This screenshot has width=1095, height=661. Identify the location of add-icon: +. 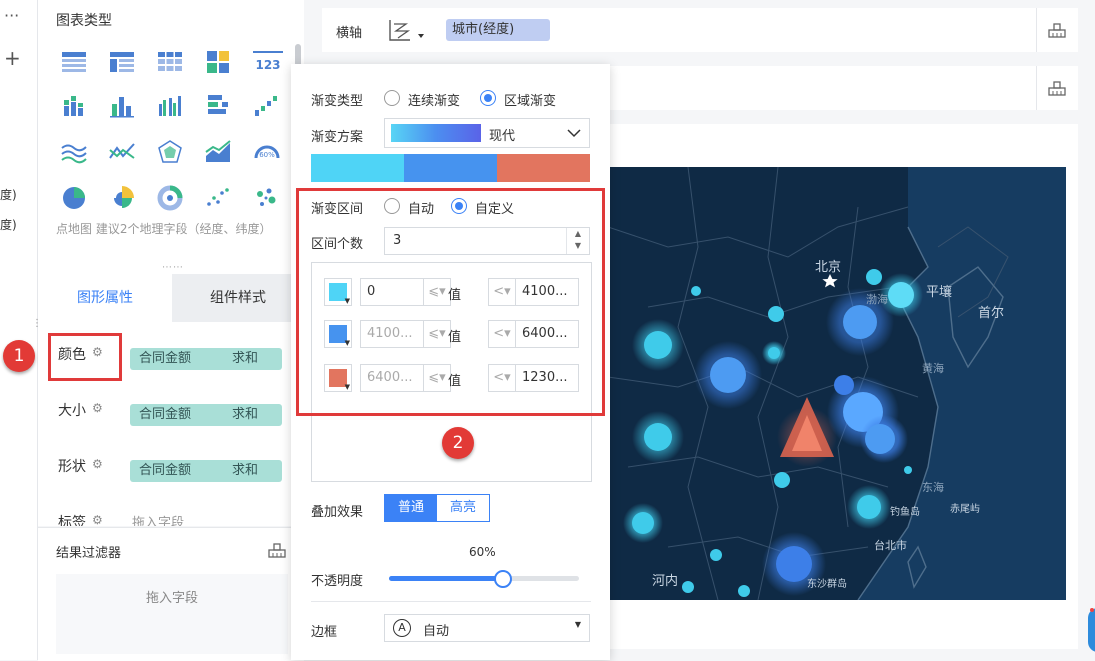
(12, 58).